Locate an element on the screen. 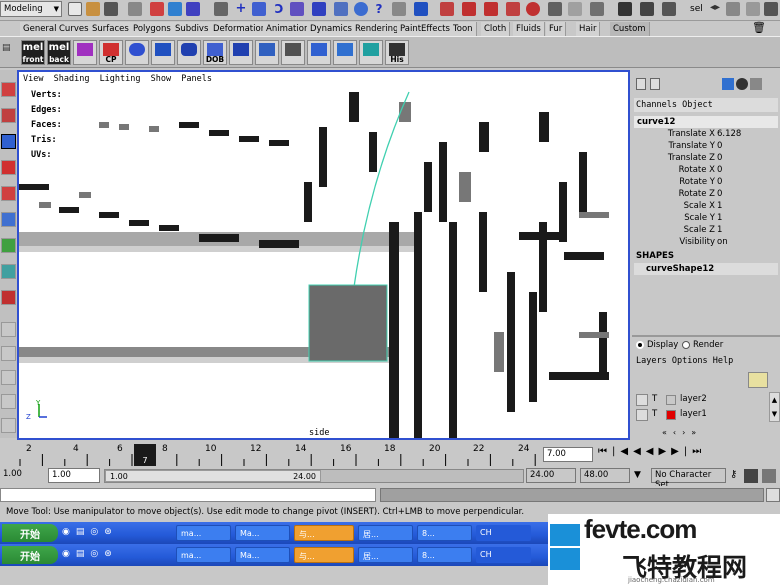 The height and width of the screenshot is (585, 780). range-bar: 1.00 24.00 is located at coordinates (213, 476).